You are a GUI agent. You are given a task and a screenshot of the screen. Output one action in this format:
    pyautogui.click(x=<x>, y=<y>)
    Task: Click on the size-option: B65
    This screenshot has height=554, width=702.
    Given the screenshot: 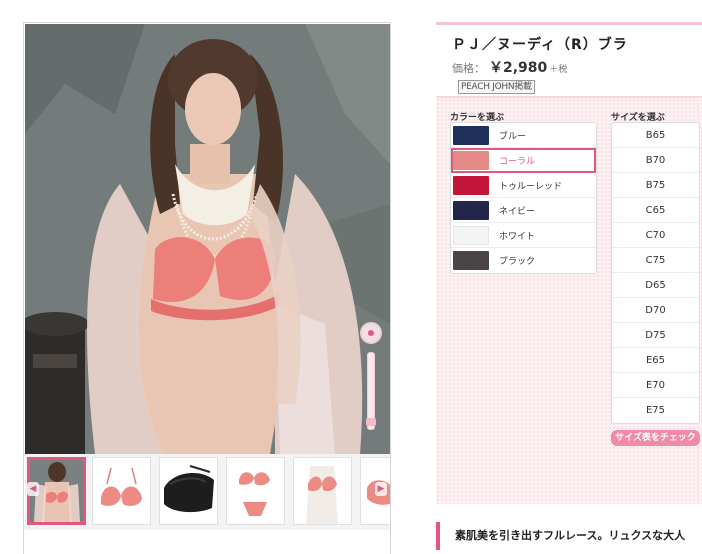 What is the action you would take?
    pyautogui.click(x=655, y=135)
    